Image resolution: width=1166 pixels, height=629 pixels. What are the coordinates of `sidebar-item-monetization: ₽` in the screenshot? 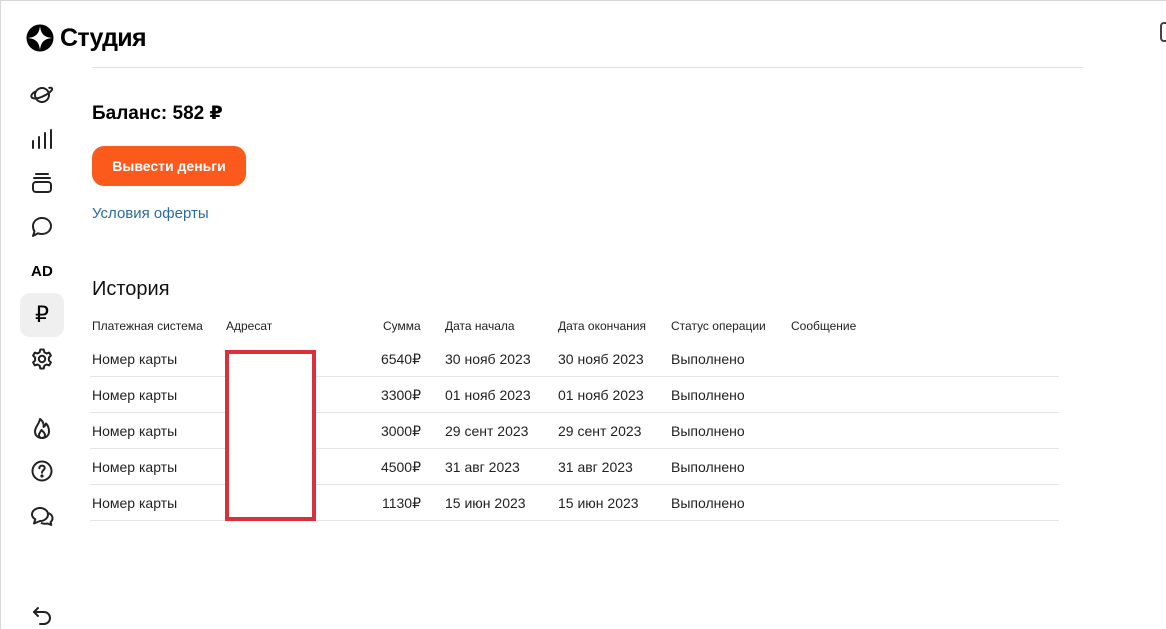 It's located at (42, 315).